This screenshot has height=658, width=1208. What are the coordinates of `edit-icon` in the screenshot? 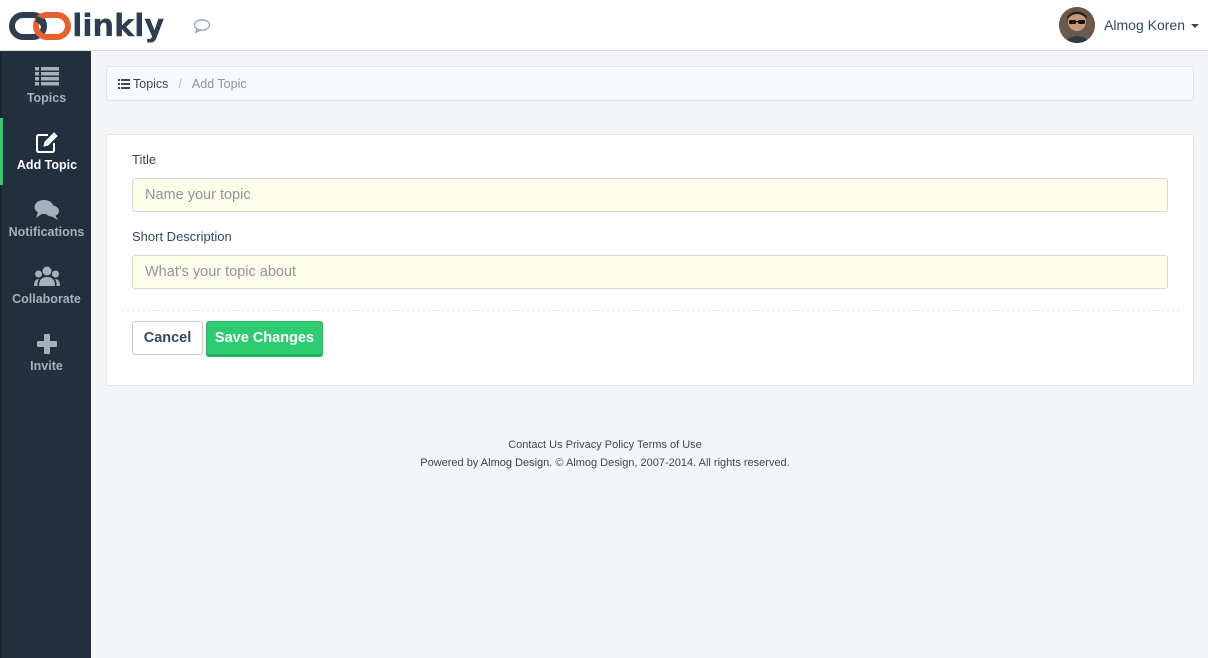 It's located at (47, 142).